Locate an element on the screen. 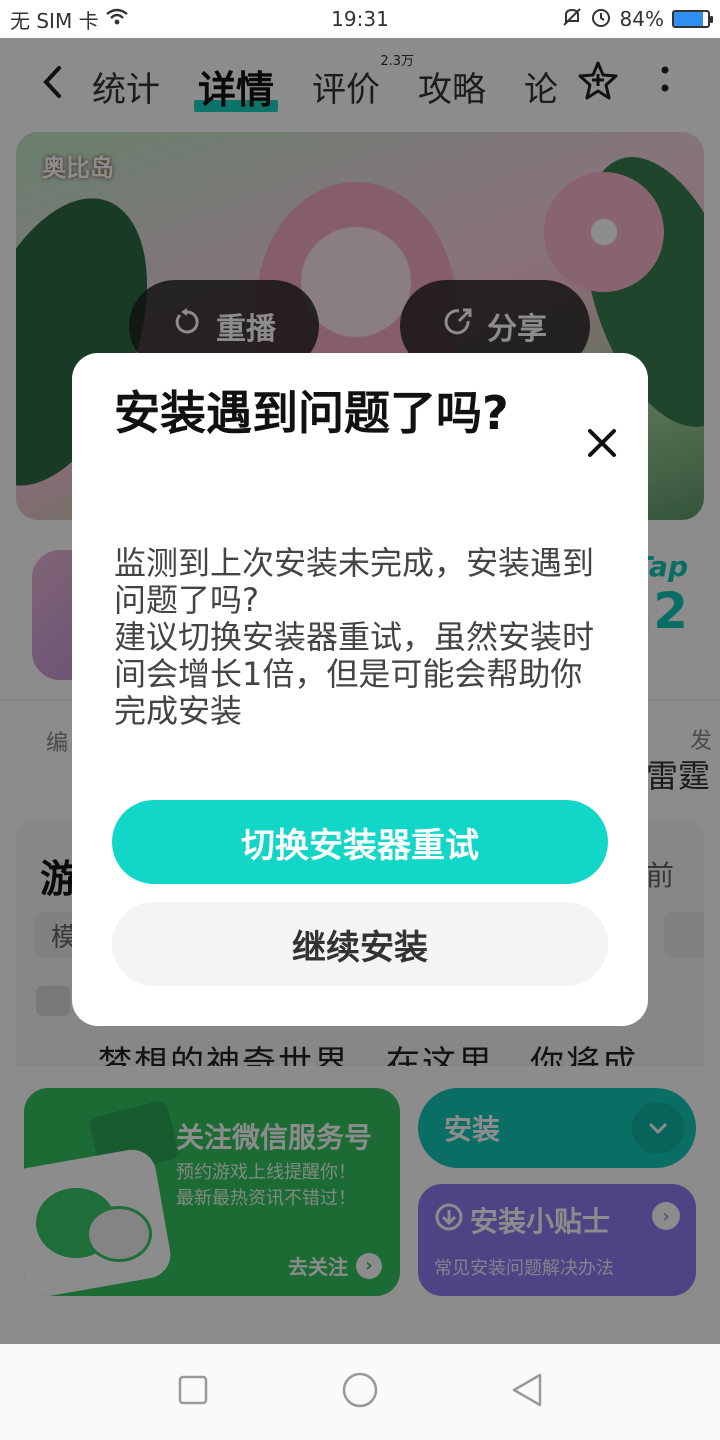 This screenshot has height=1440, width=720. status-bar: 无 SIM 卡 19:31 84% is located at coordinates (360, 19).